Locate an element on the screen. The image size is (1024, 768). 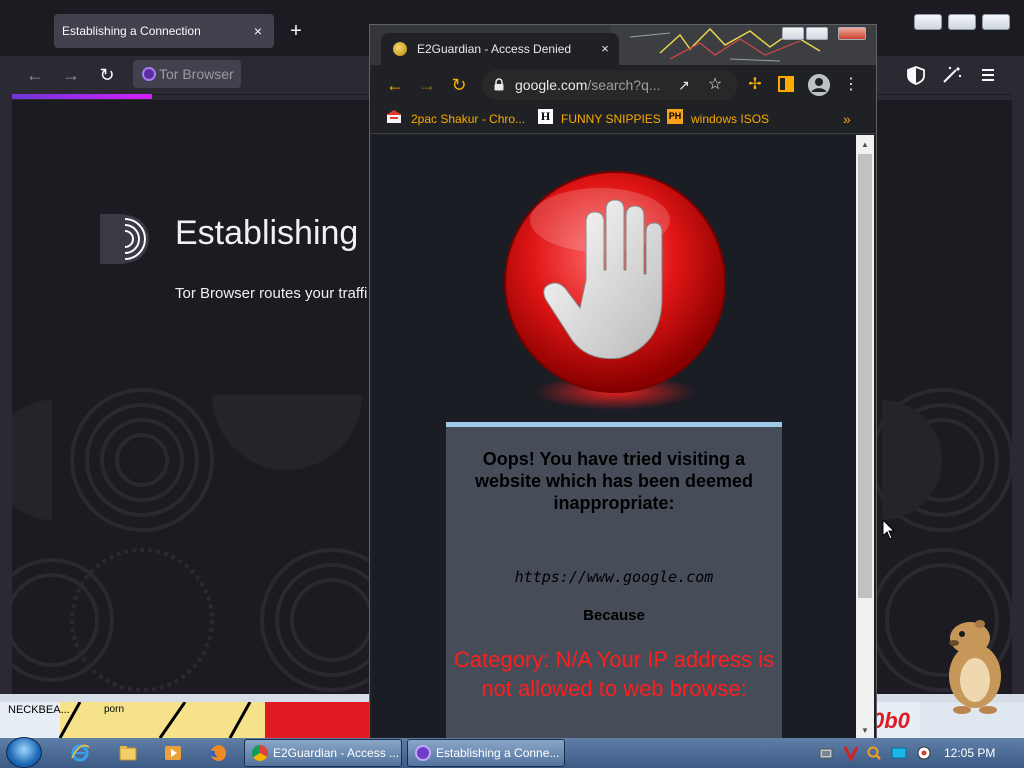
firefox-icon is located at coordinates (218, 753).